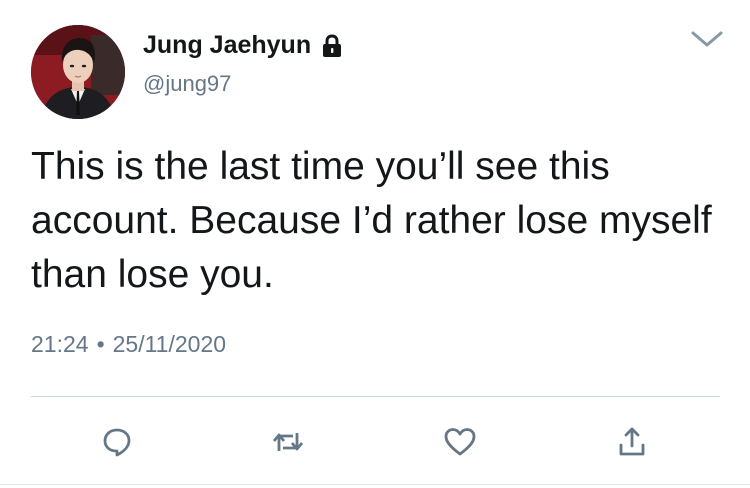 The image size is (750, 488). Describe the element at coordinates (375, 484) in the screenshot. I see `bottom-rule` at that location.